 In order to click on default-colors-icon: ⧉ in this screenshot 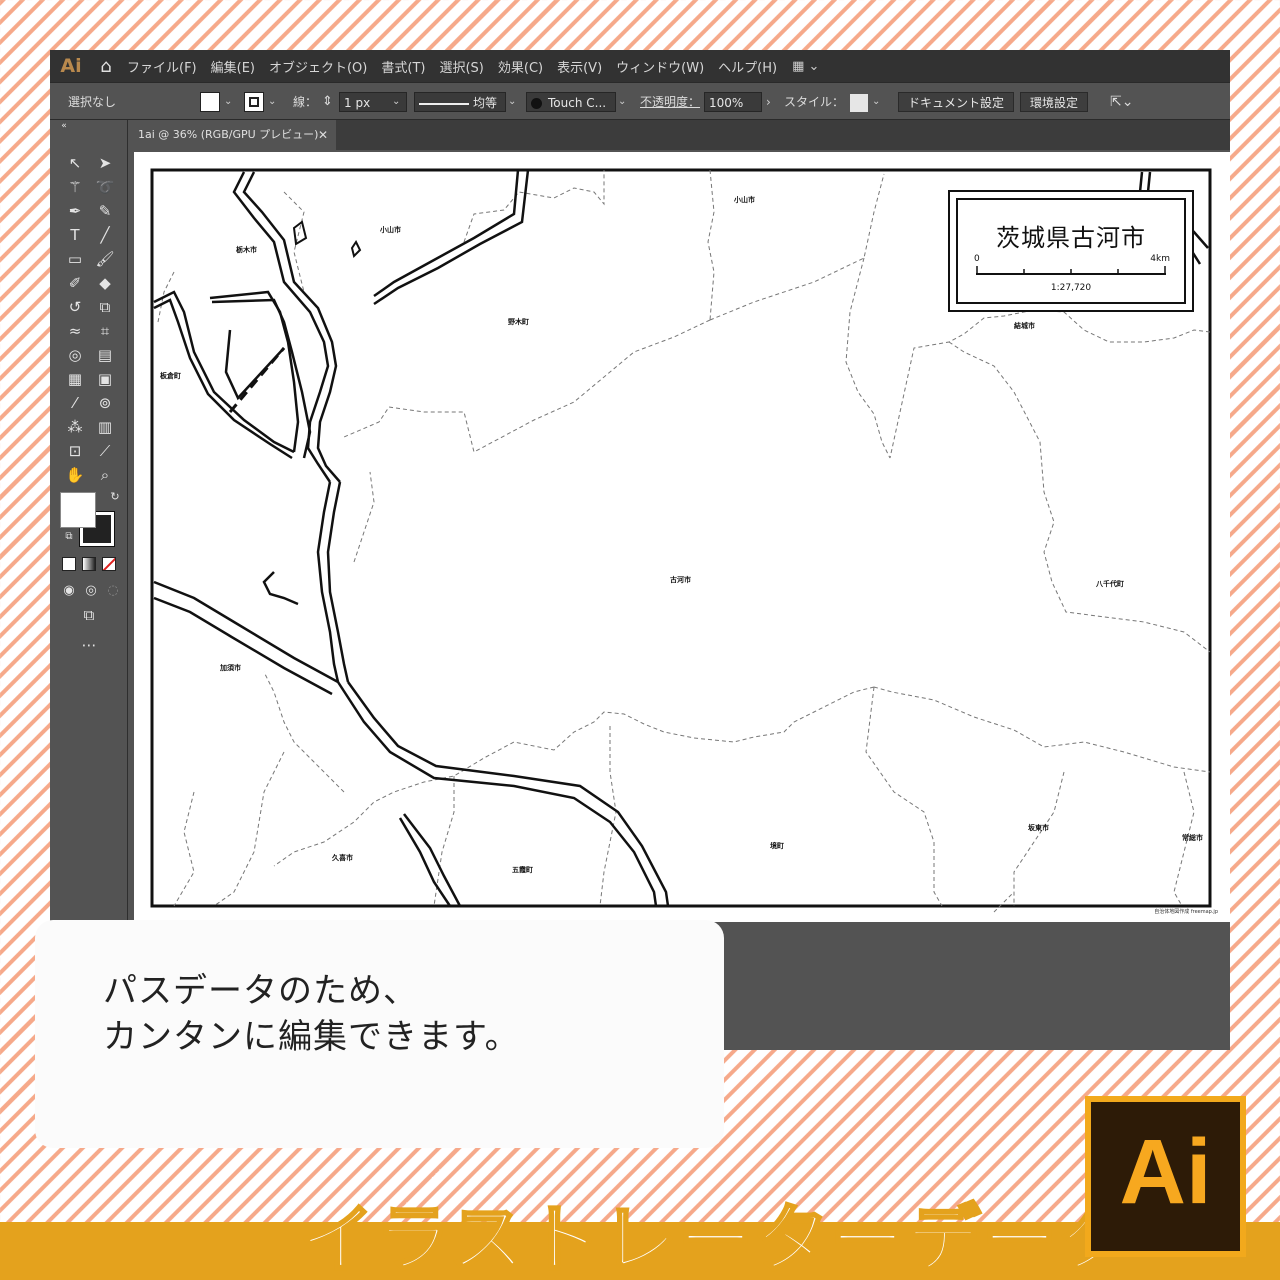, I will do `click(69, 537)`.